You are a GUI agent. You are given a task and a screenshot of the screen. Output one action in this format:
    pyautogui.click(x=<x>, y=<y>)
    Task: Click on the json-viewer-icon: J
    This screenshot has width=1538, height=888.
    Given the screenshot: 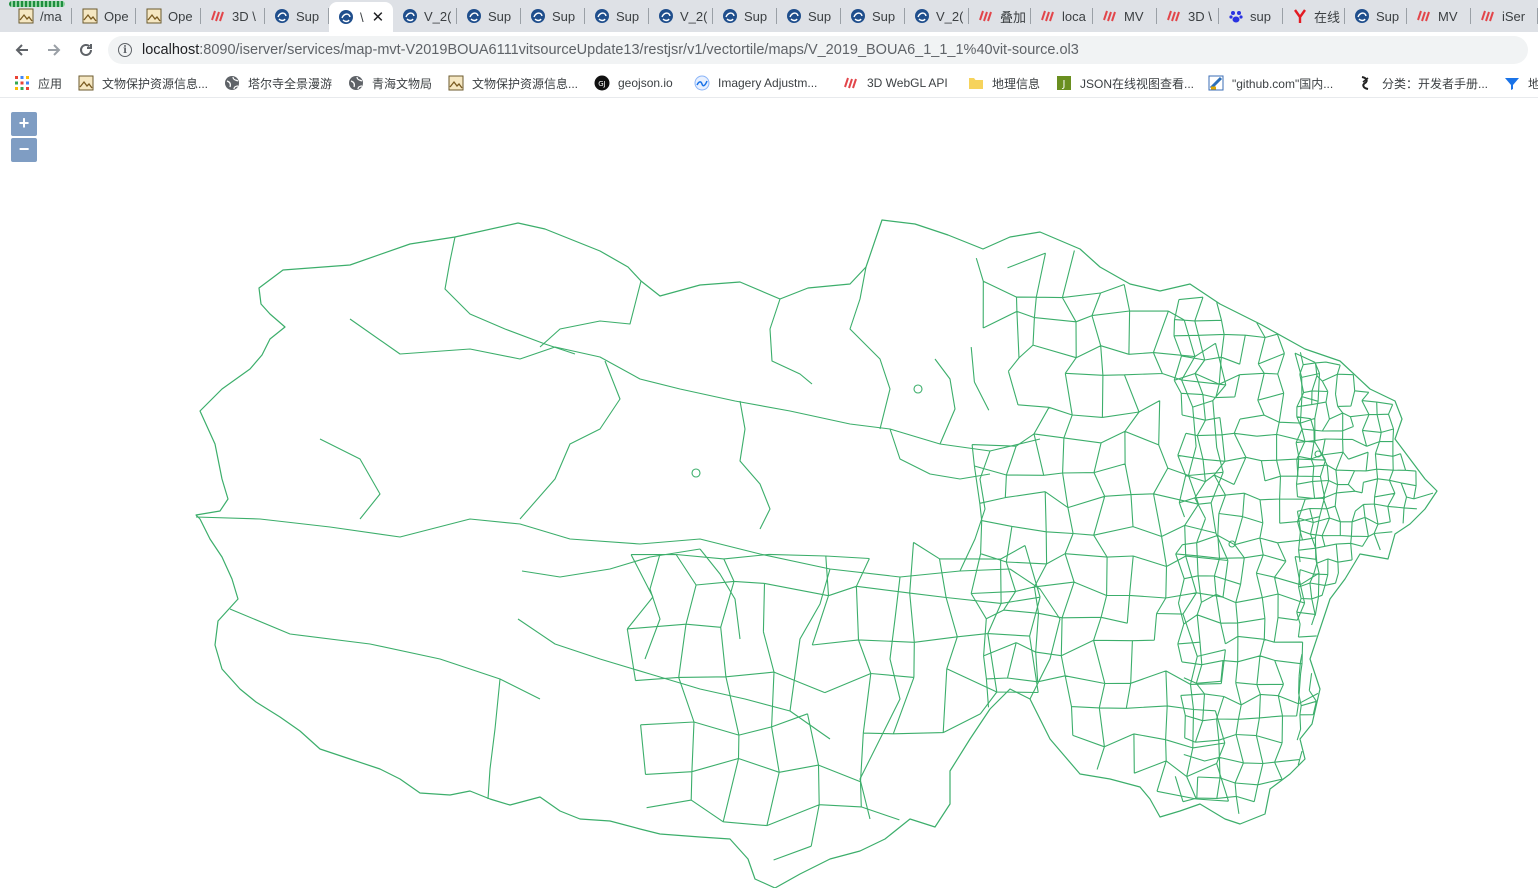 What is the action you would take?
    pyautogui.click(x=1064, y=83)
    